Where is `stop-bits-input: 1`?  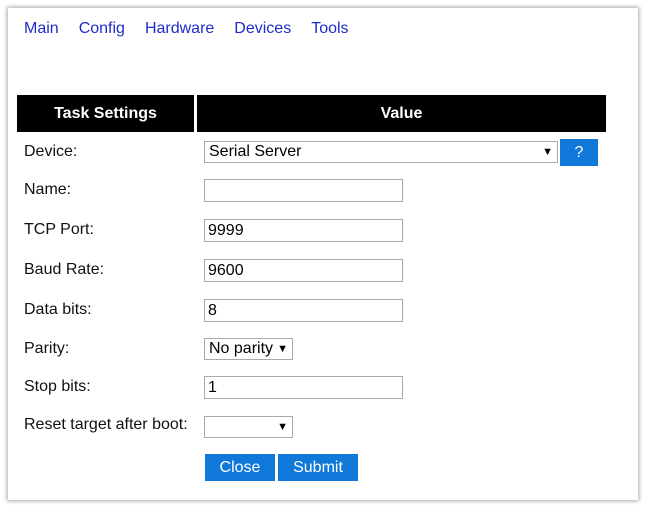 stop-bits-input: 1 is located at coordinates (303, 387).